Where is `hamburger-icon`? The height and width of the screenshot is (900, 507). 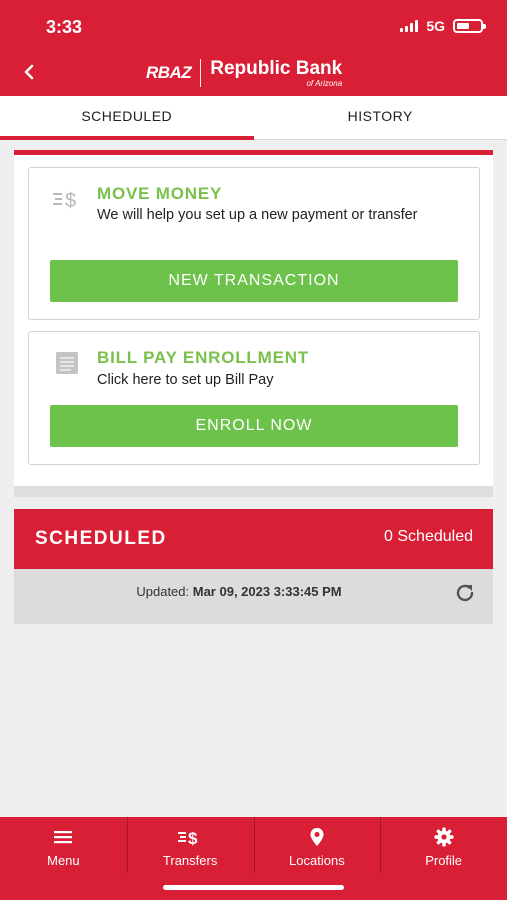 hamburger-icon is located at coordinates (63, 837).